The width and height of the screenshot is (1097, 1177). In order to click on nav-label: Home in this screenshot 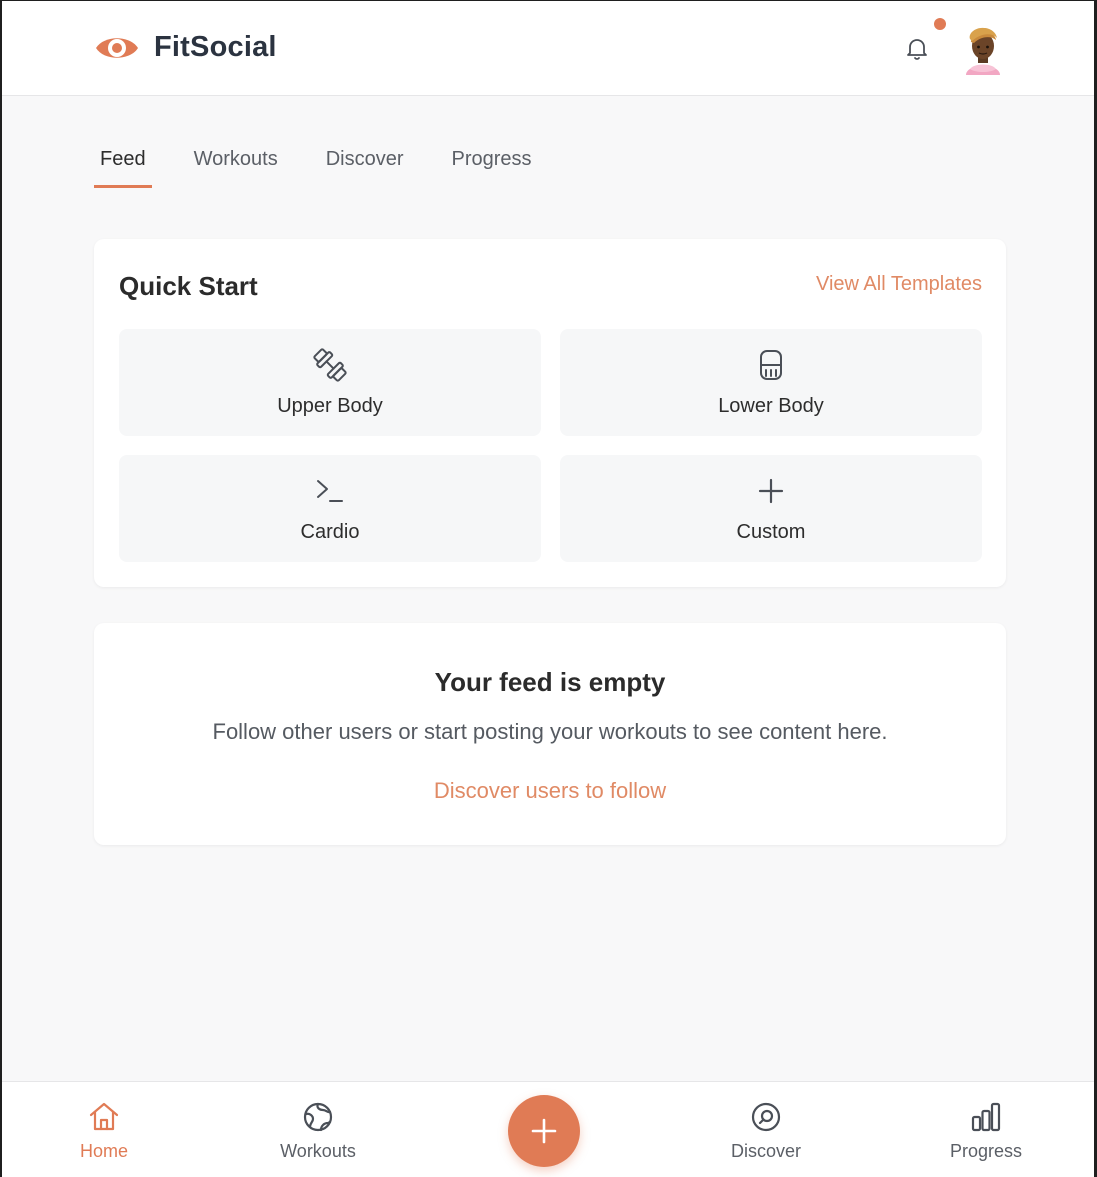, I will do `click(103, 1151)`.